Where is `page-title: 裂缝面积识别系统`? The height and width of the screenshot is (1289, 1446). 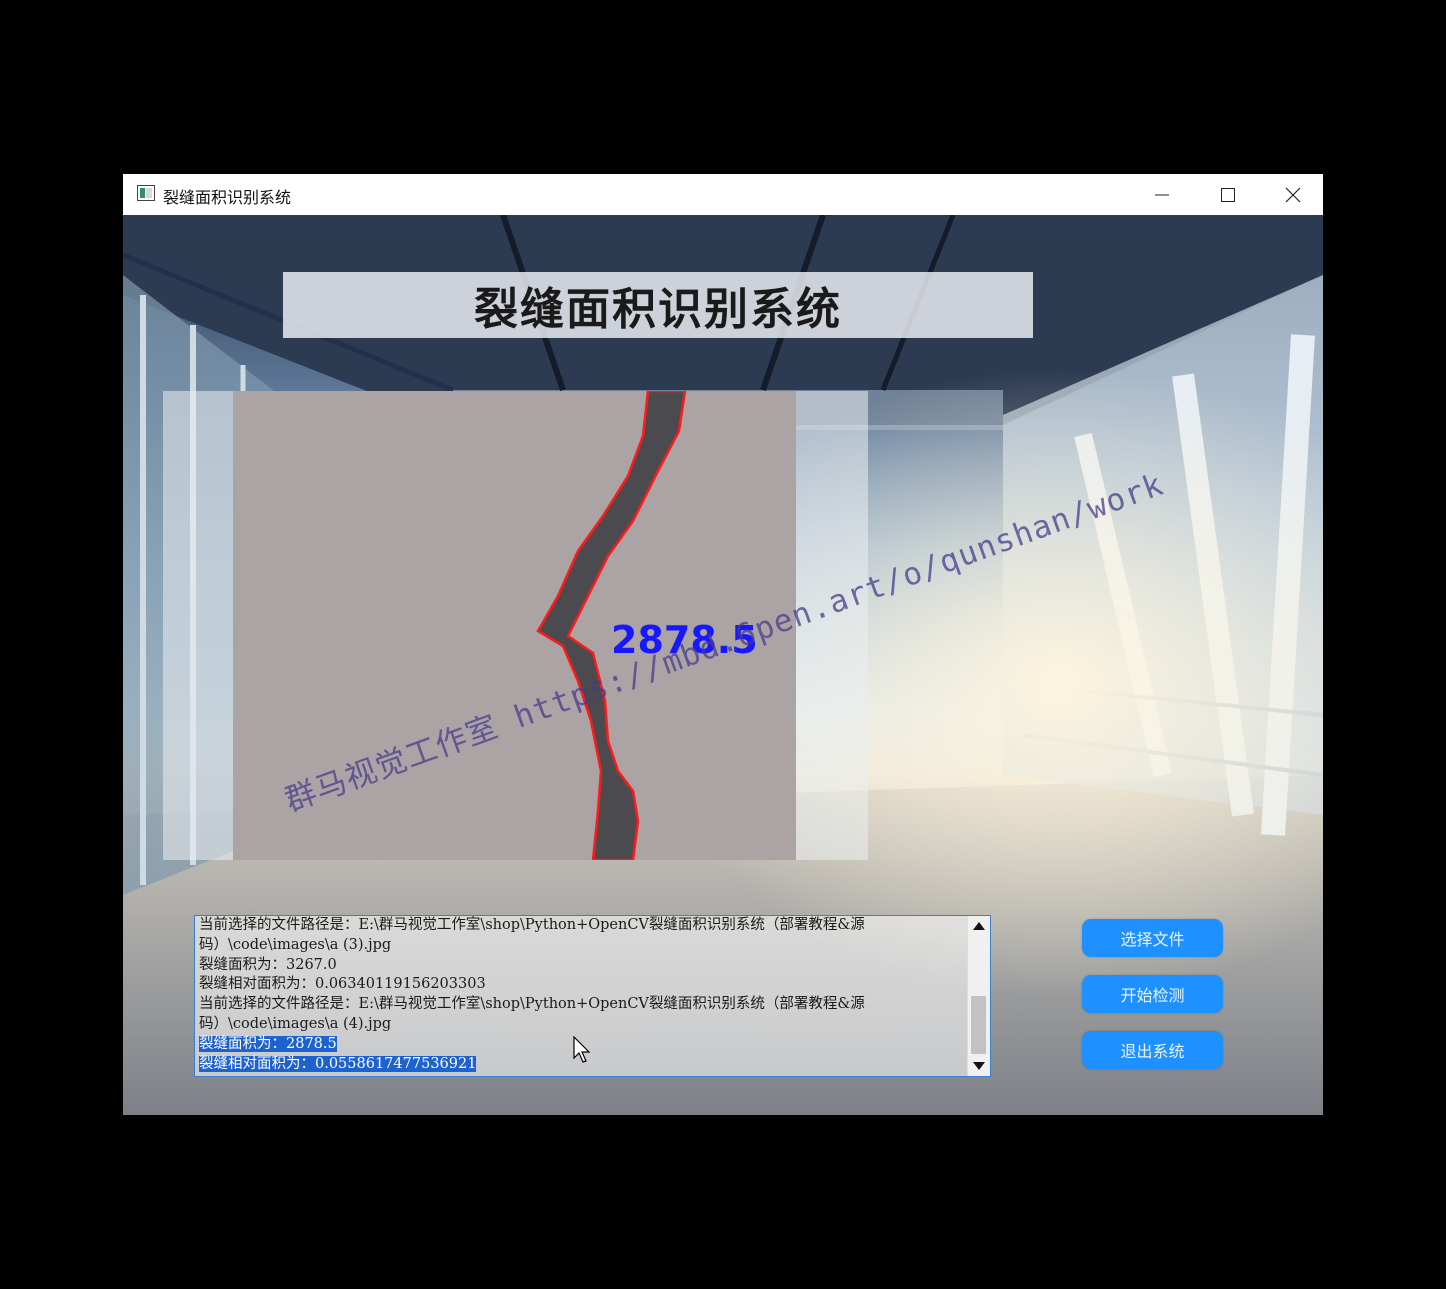 page-title: 裂缝面积识别系统 is located at coordinates (658, 309).